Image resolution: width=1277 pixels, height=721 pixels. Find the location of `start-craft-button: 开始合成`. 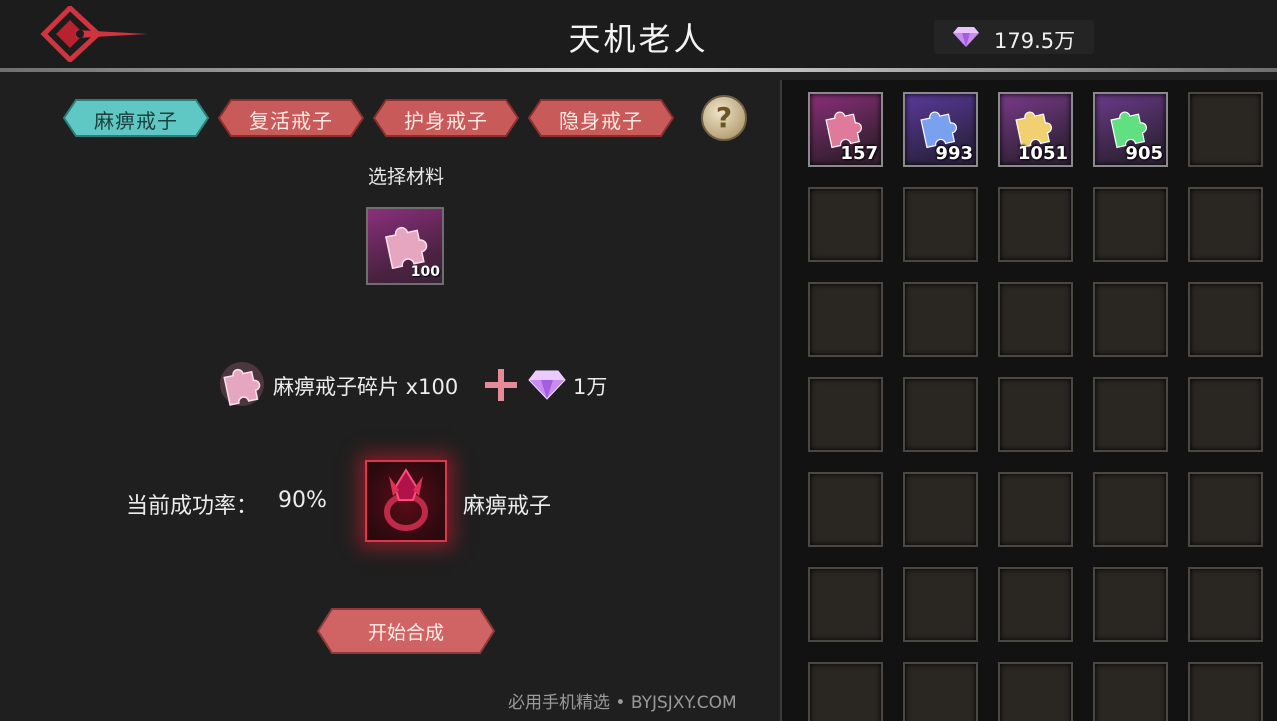

start-craft-button: 开始合成 is located at coordinates (406, 631).